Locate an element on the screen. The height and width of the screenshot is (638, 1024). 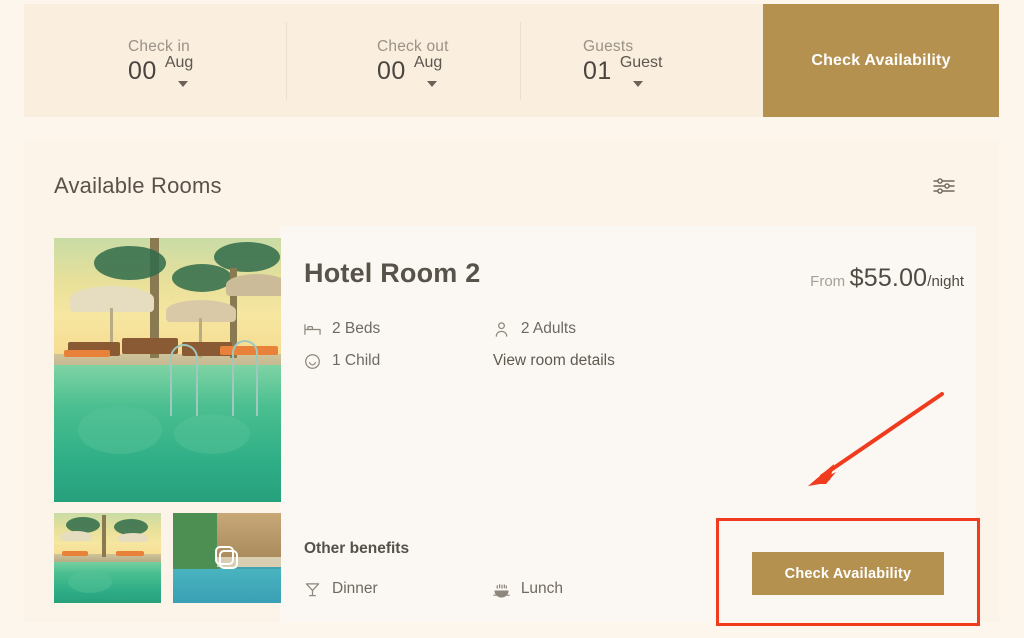
guests-unit: Guest is located at coordinates (641, 62).